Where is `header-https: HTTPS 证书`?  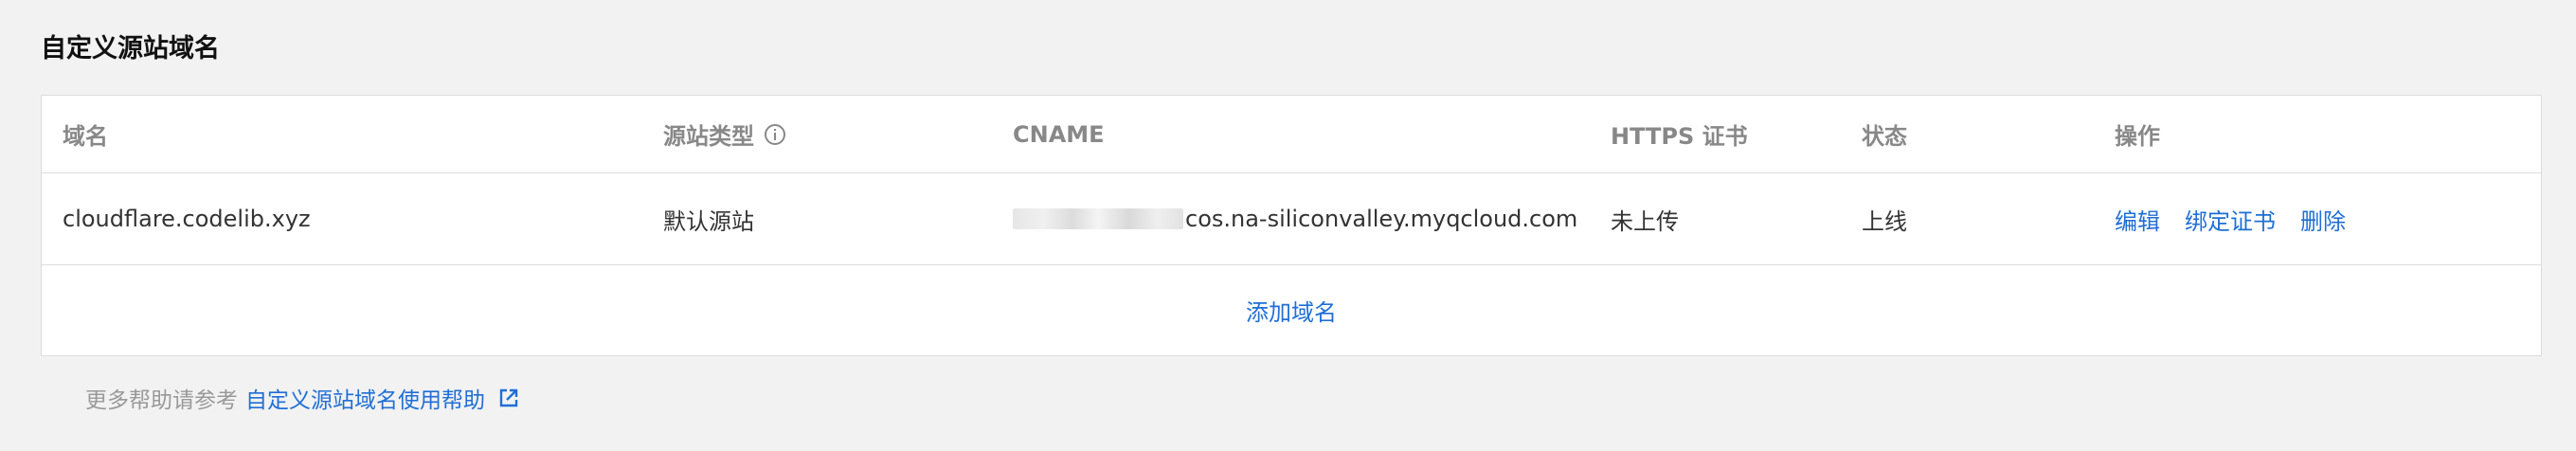 header-https: HTTPS 证书 is located at coordinates (1679, 136).